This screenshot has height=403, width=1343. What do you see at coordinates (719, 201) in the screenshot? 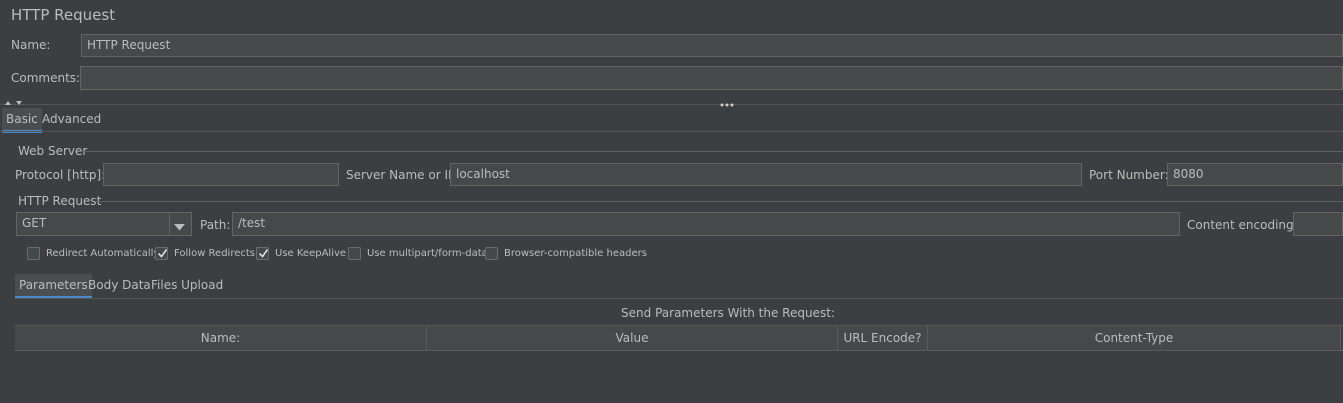
I see `http-request-group-line` at bounding box center [719, 201].